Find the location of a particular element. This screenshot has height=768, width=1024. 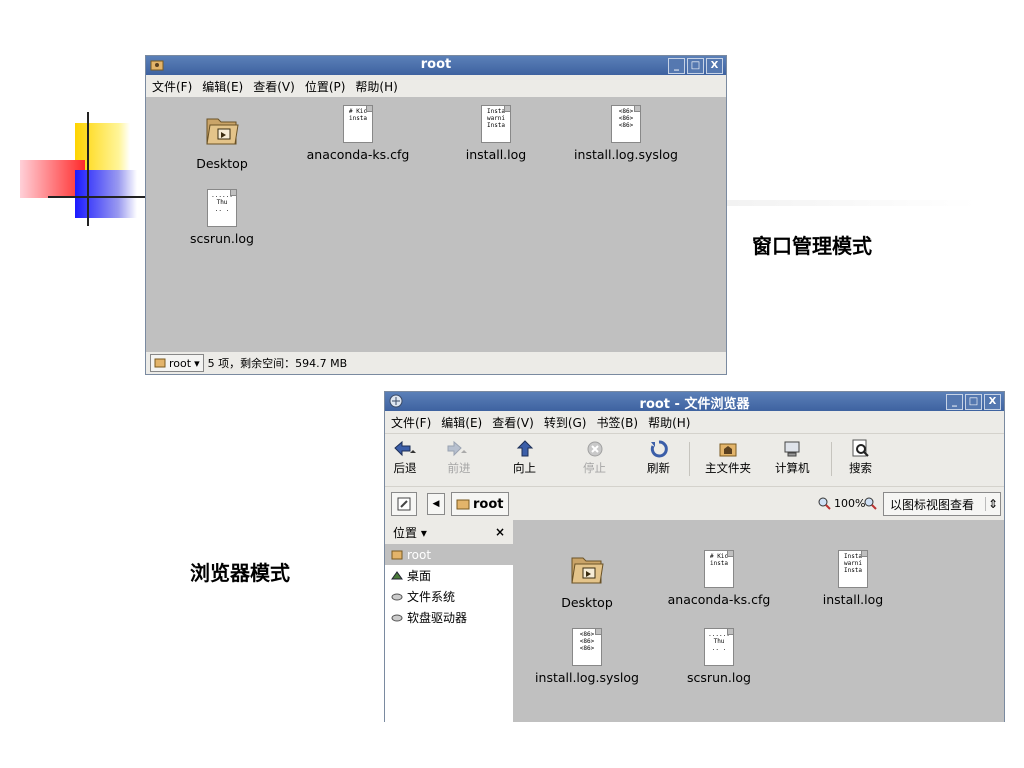

drive-icon is located at coordinates (397, 596).